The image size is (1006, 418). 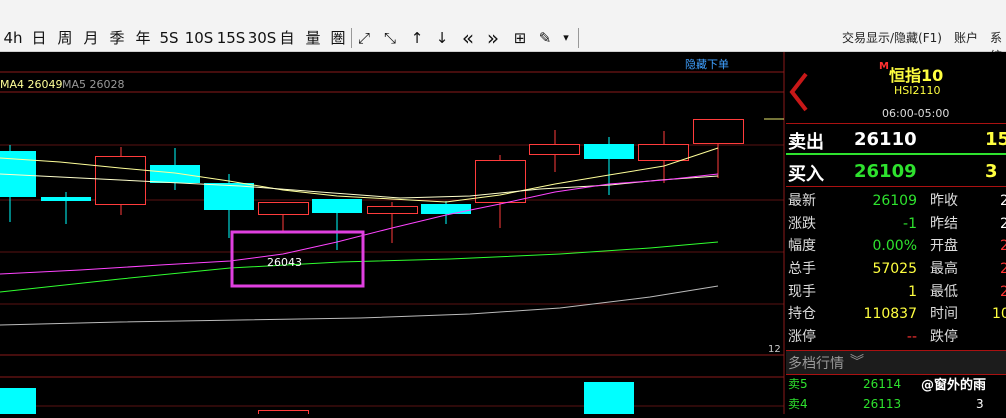 What do you see at coordinates (117, 38) in the screenshot?
I see `period-quarter-button: 季` at bounding box center [117, 38].